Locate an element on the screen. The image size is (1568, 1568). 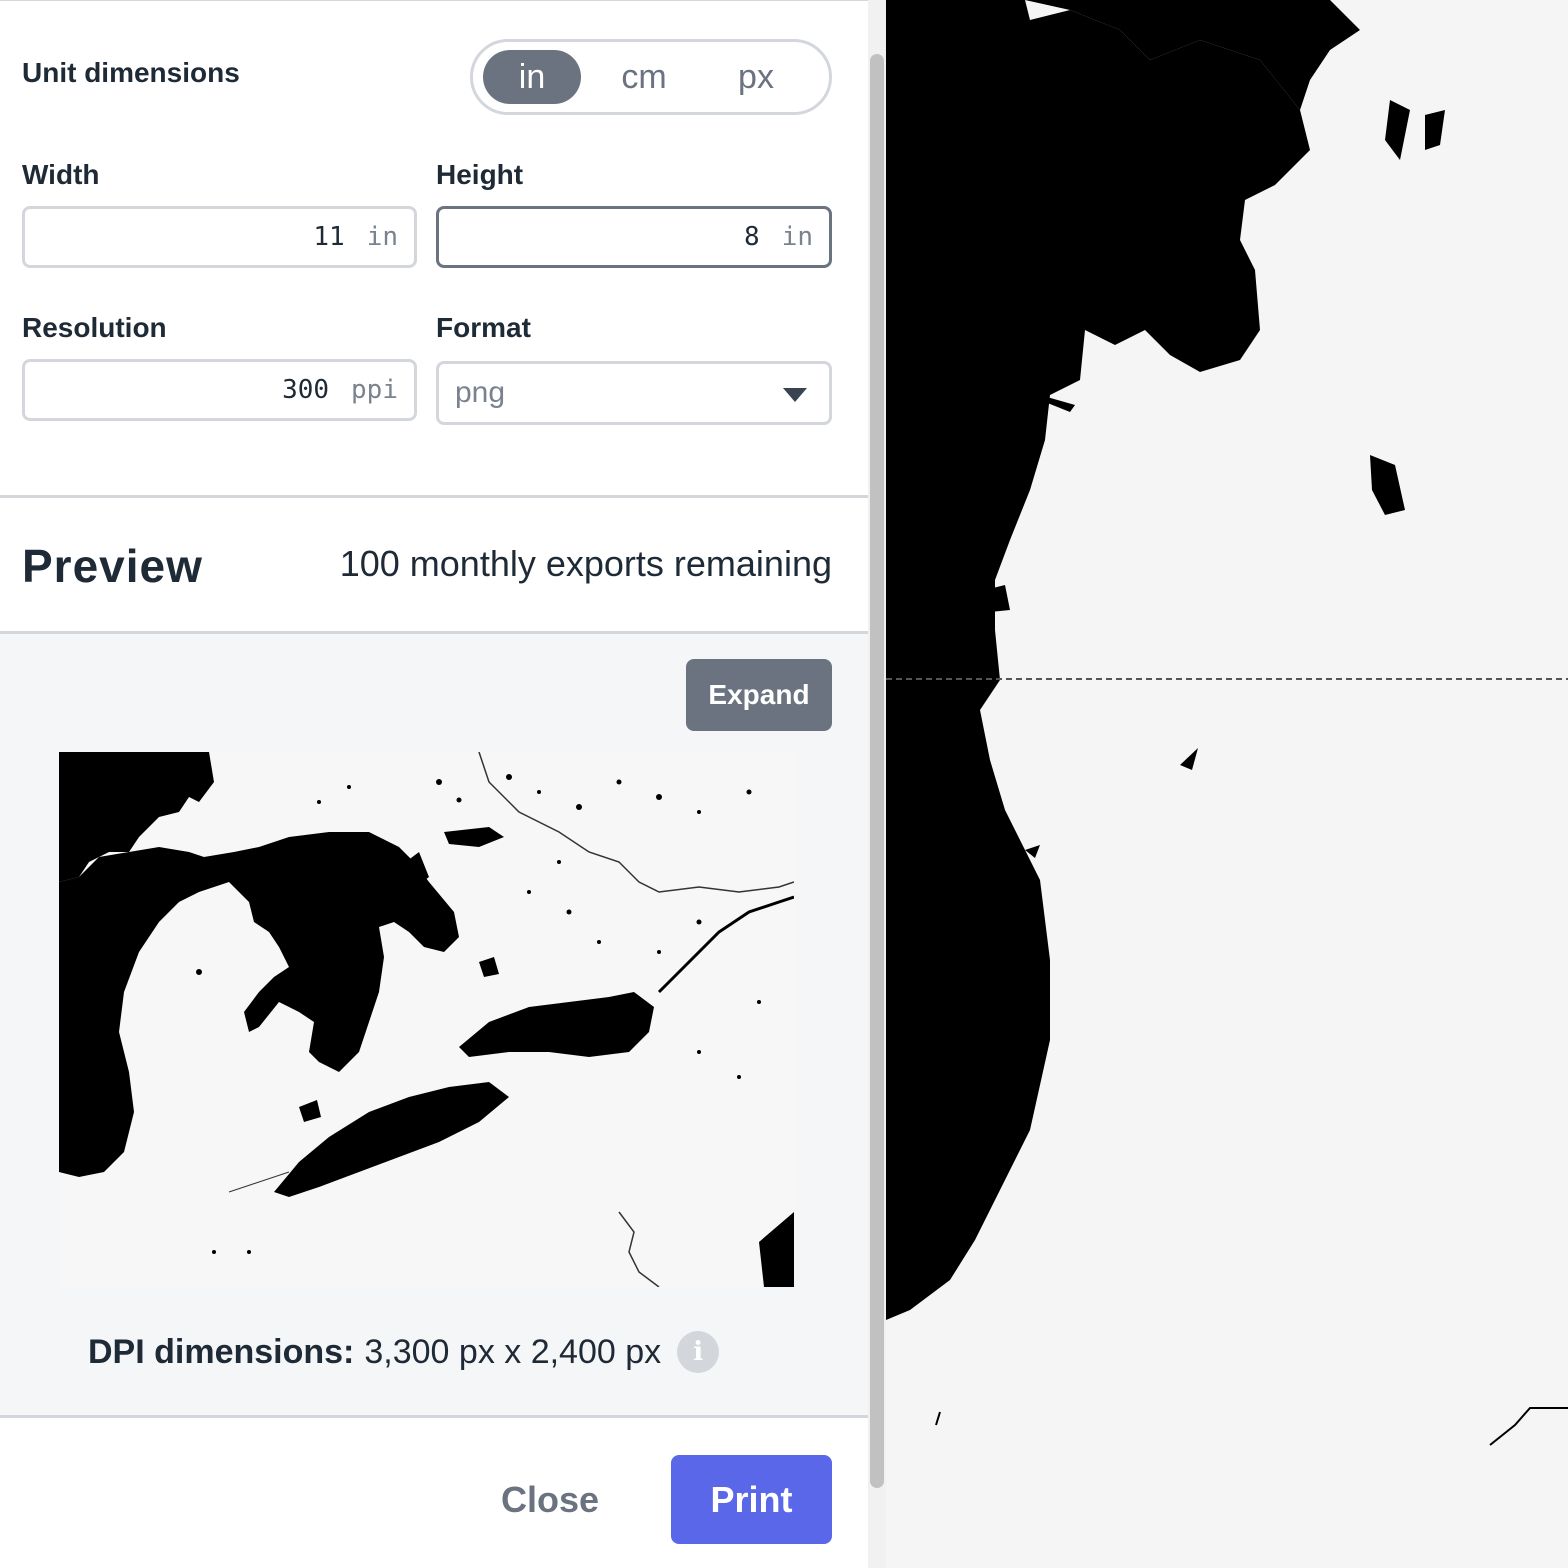
chevron-down-icon is located at coordinates (795, 395).